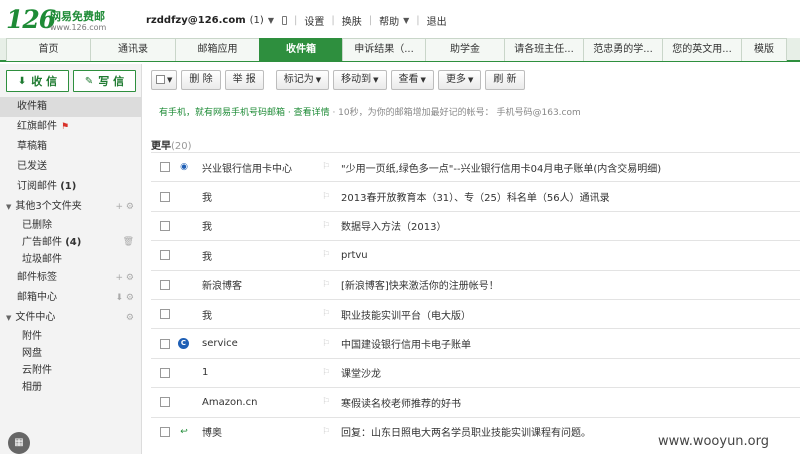 The height and width of the screenshot is (454, 800). I want to click on subject: 职业技能实训平台（电大版）, so click(406, 314).